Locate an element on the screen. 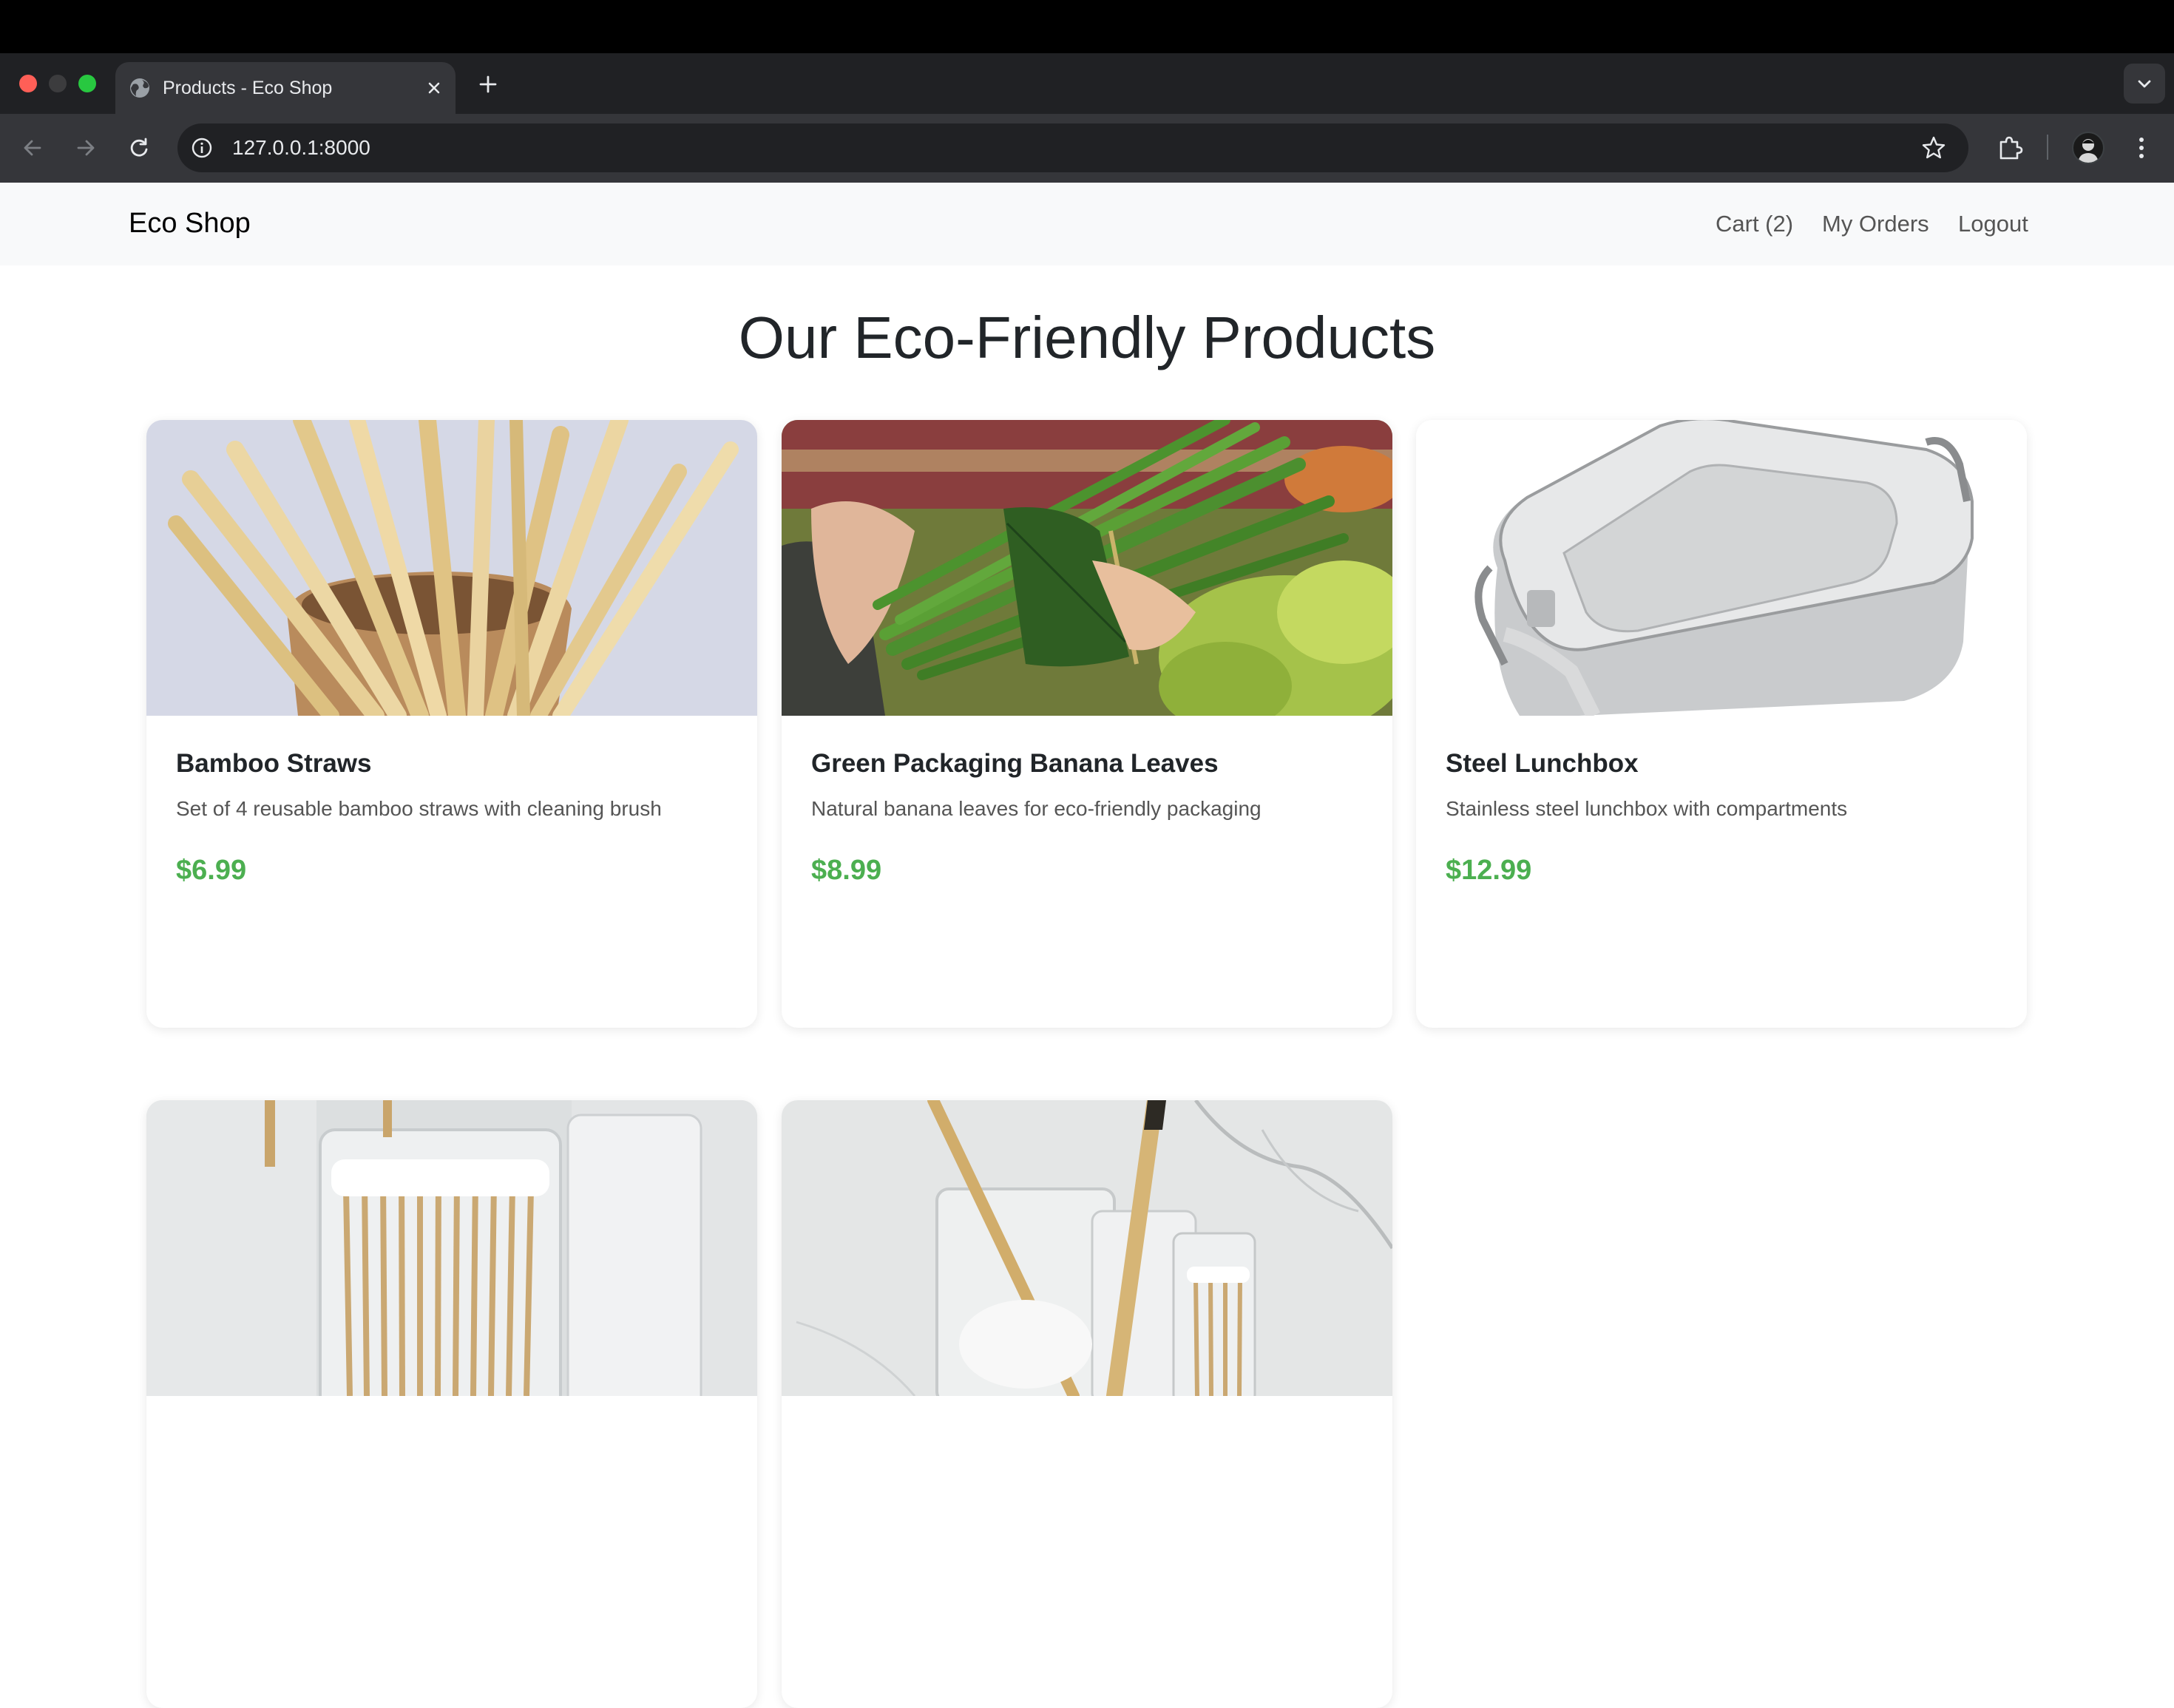 The height and width of the screenshot is (1708, 2174). chevron-down-icon is located at coordinates (2144, 84).